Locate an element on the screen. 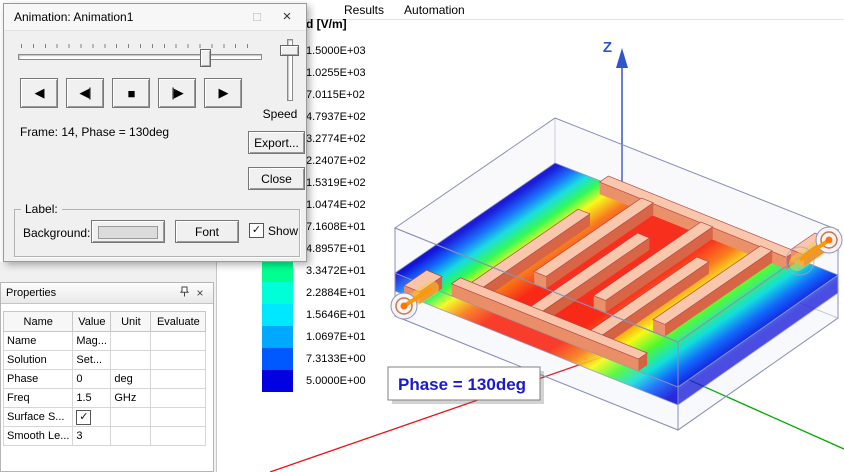 This screenshot has width=844, height=472. step-forward-button: |▶ is located at coordinates (177, 93).